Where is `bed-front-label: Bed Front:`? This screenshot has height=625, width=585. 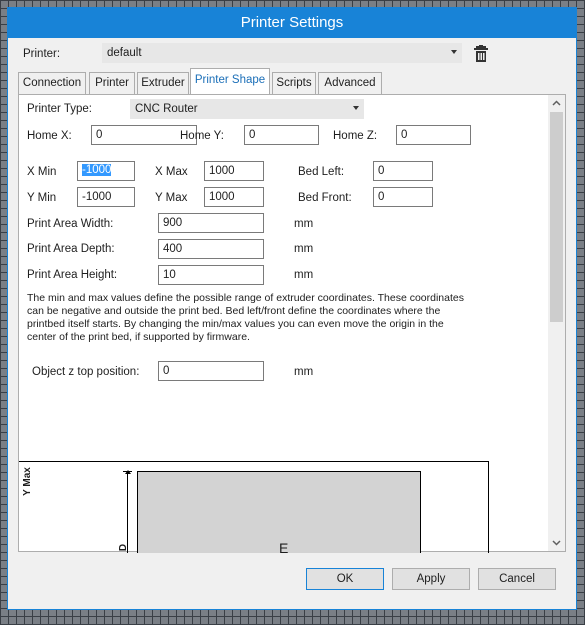 bed-front-label: Bed Front: is located at coordinates (325, 198).